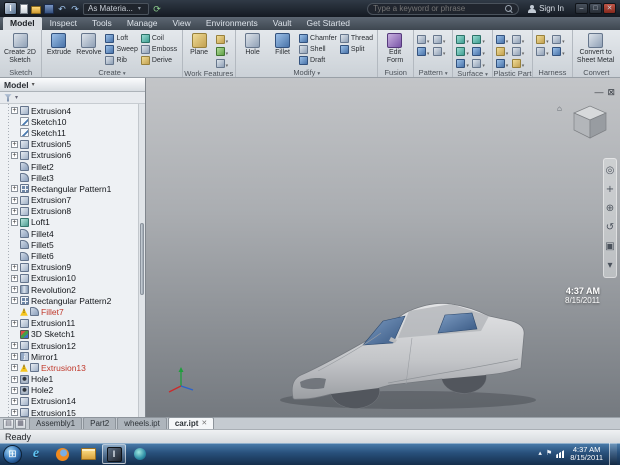 The height and width of the screenshot is (465, 620). What do you see at coordinates (586, 454) in the screenshot?
I see `taskbar-clock: 4:37 AM 8/15/2011` at bounding box center [586, 454].